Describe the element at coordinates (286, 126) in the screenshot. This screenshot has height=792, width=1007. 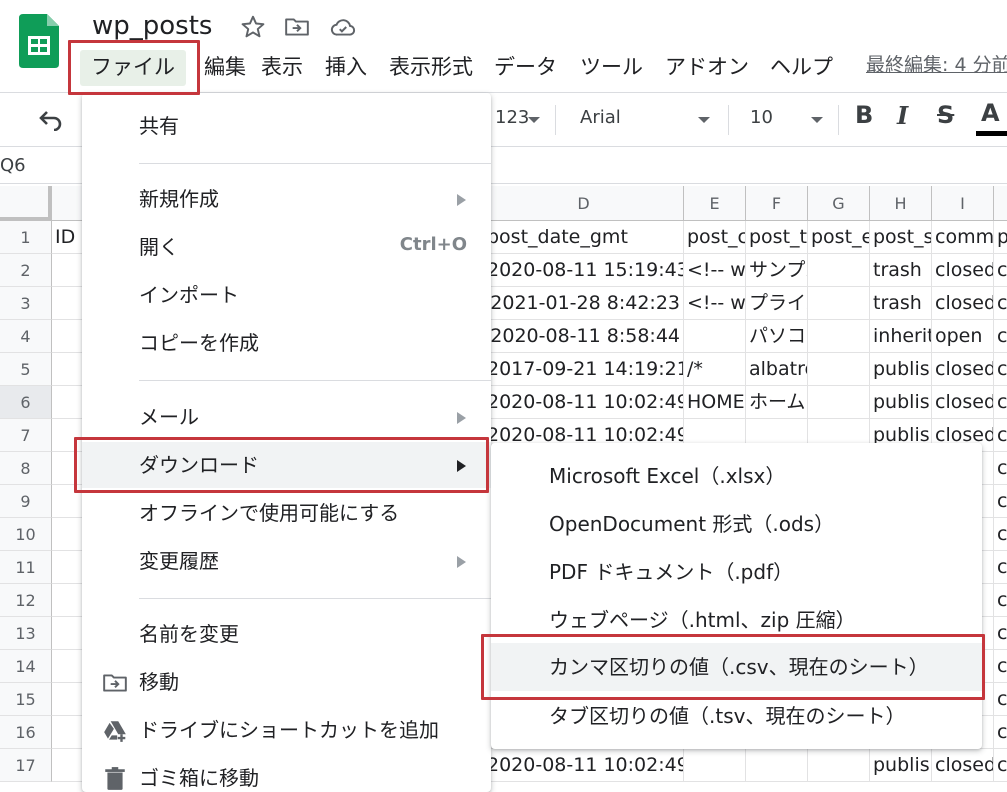
I see `menu-item-share: 共有` at that location.